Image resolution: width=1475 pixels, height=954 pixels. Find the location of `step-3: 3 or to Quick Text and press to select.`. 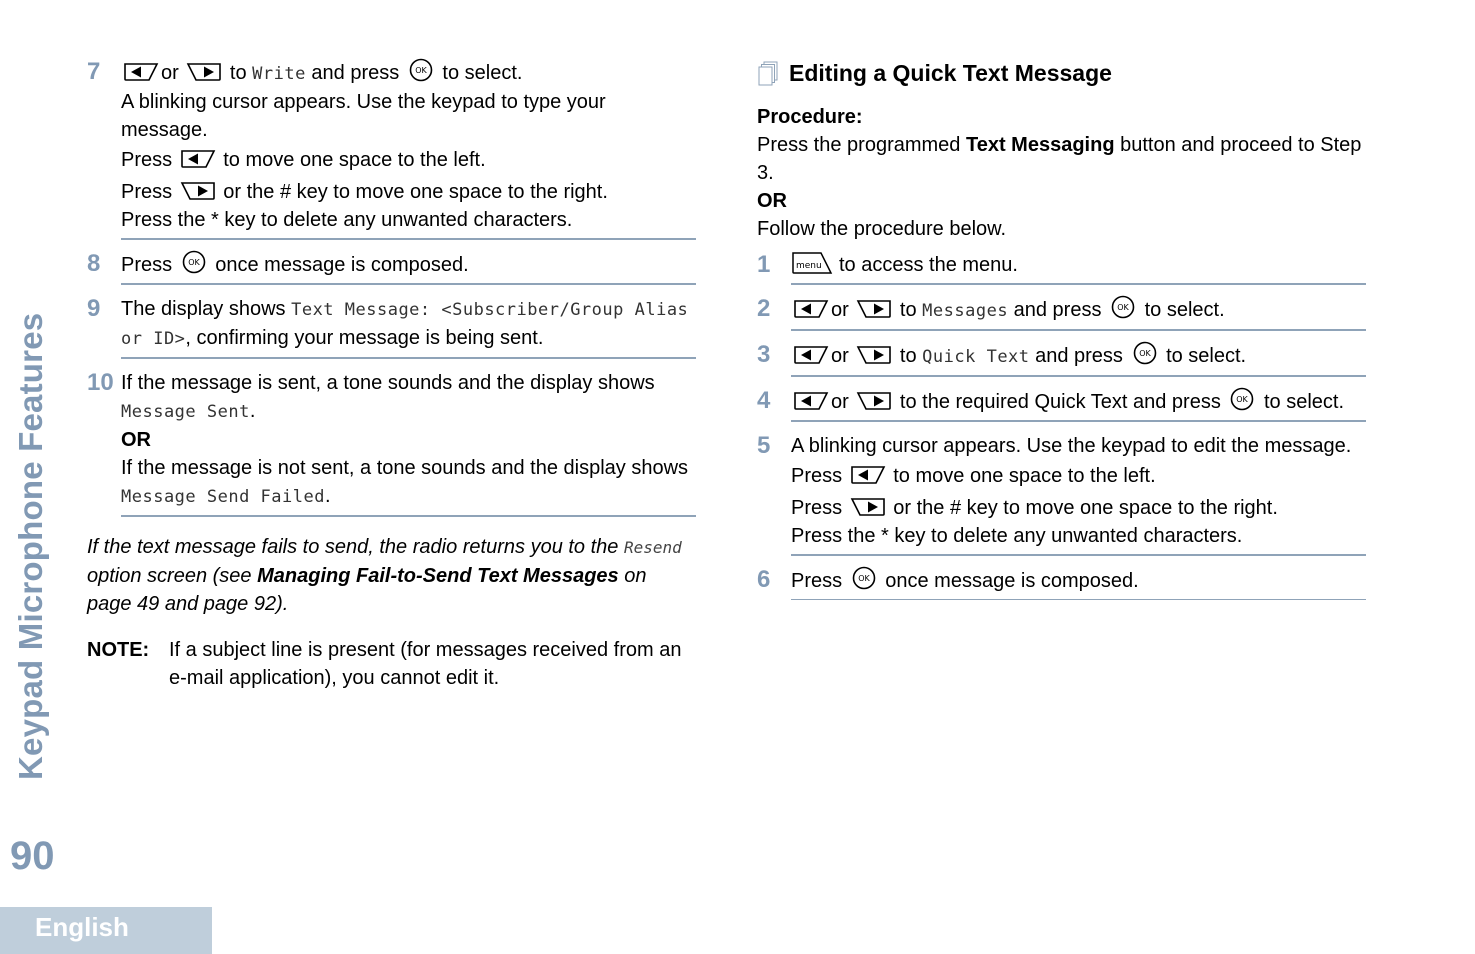

step-3: 3 or to Quick Text and press to select. is located at coordinates (1061, 359).